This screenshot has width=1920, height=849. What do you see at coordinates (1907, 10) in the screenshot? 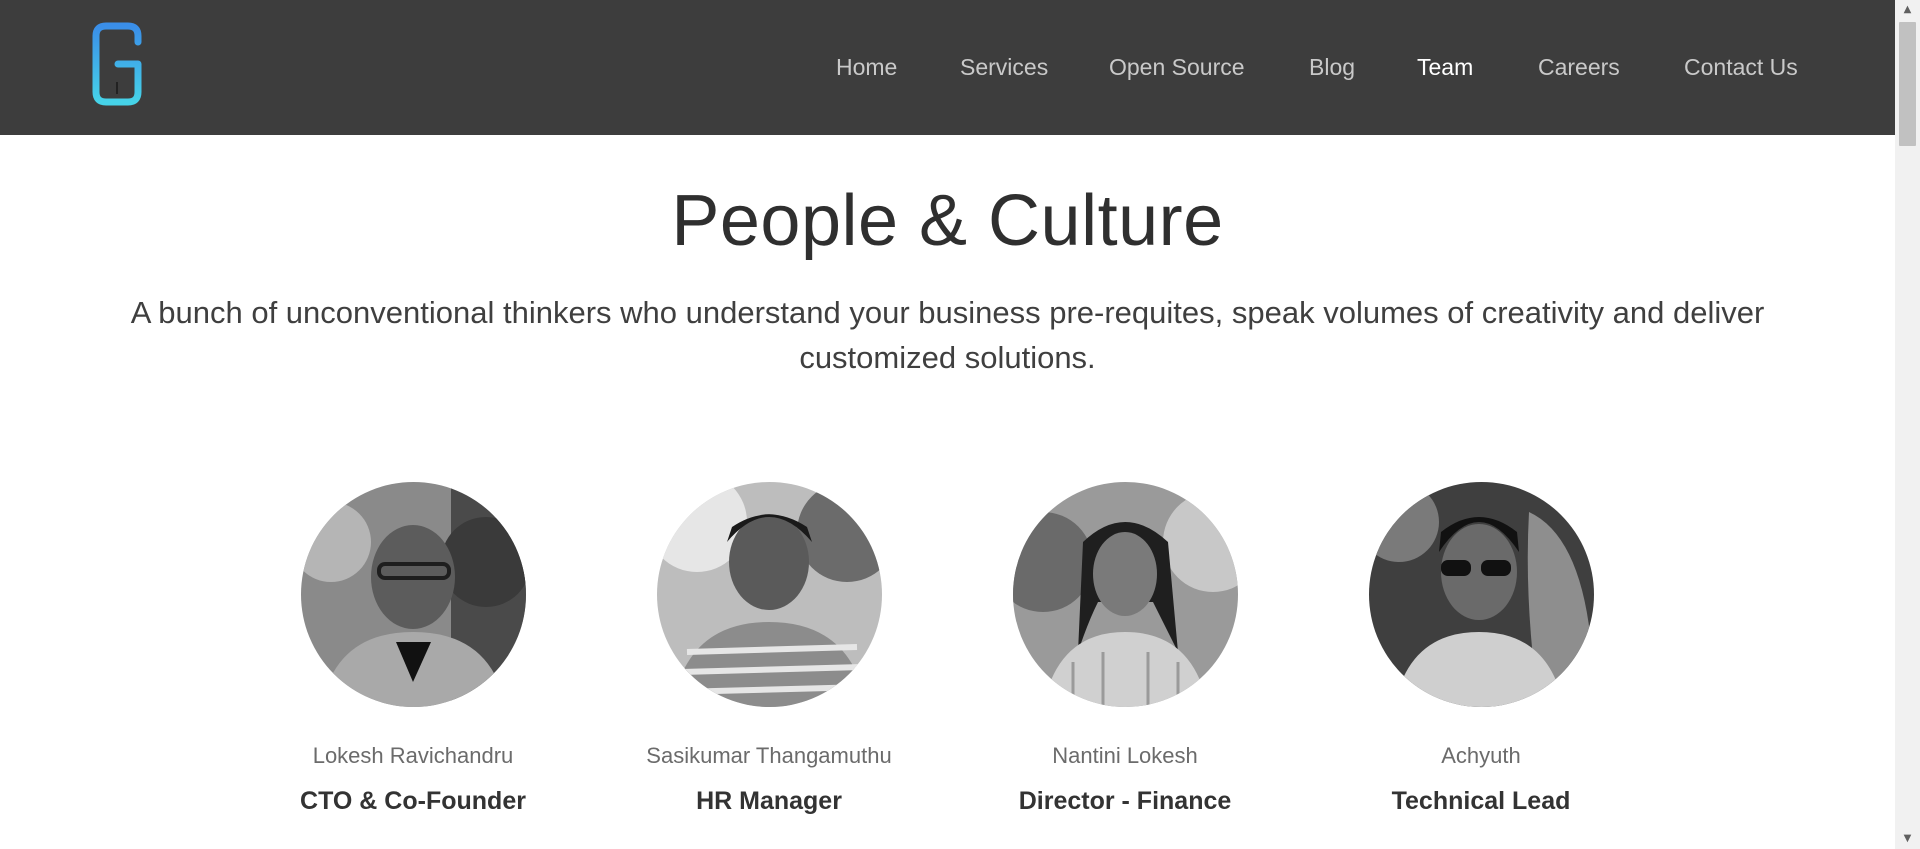
I see `scroll-up-icon: ▲` at bounding box center [1907, 10].